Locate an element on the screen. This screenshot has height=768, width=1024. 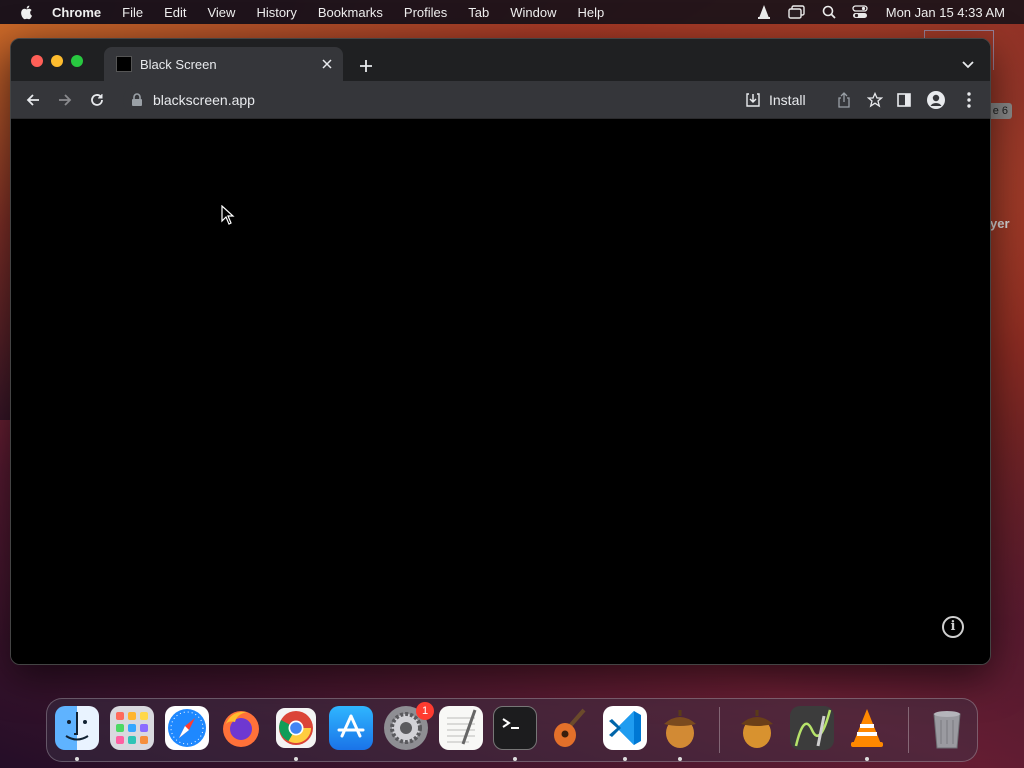
acorn-icon is located at coordinates (680, 728).